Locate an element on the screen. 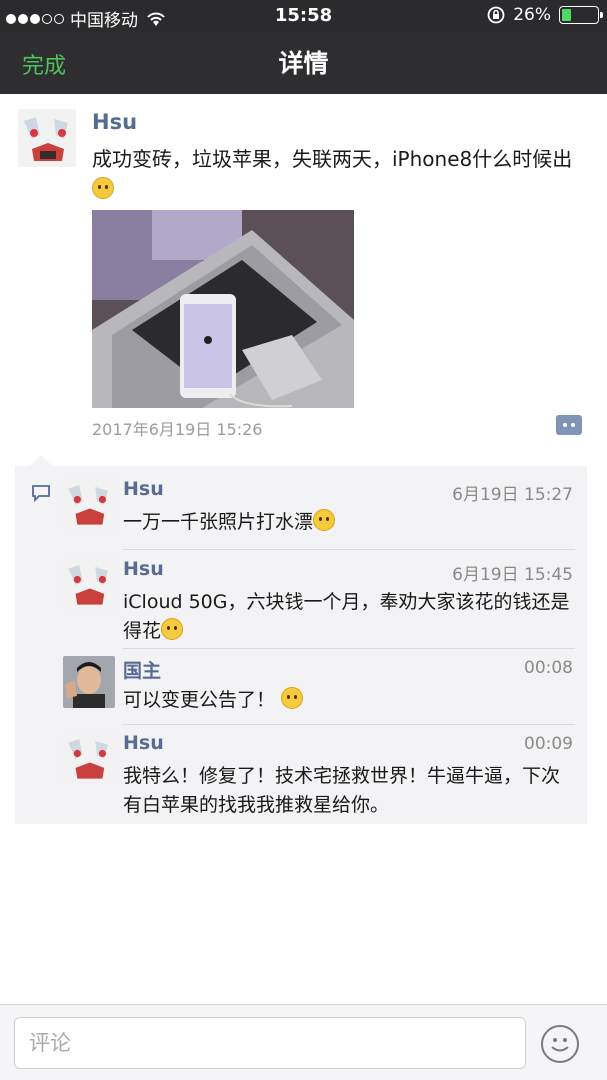  battery-icon is located at coordinates (581, 15).